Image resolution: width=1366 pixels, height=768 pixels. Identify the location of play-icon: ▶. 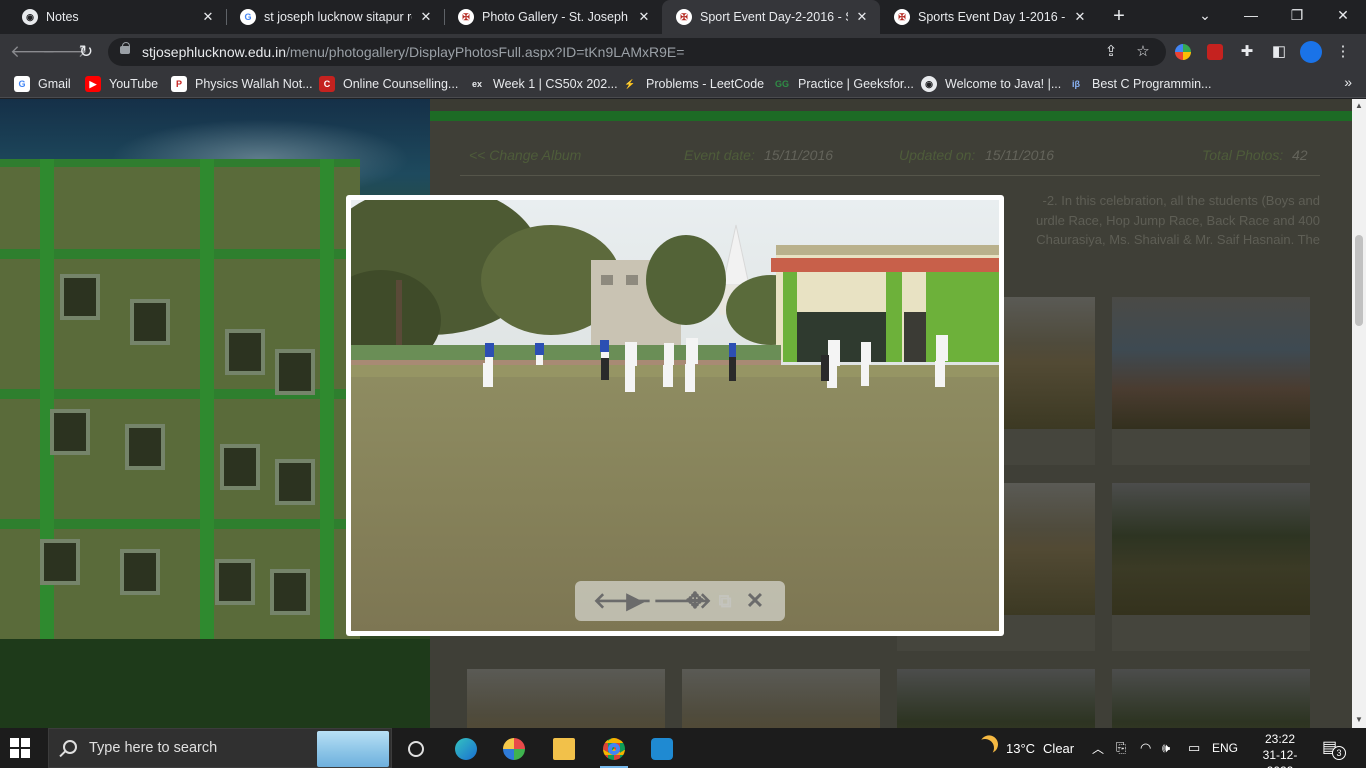
(635, 601).